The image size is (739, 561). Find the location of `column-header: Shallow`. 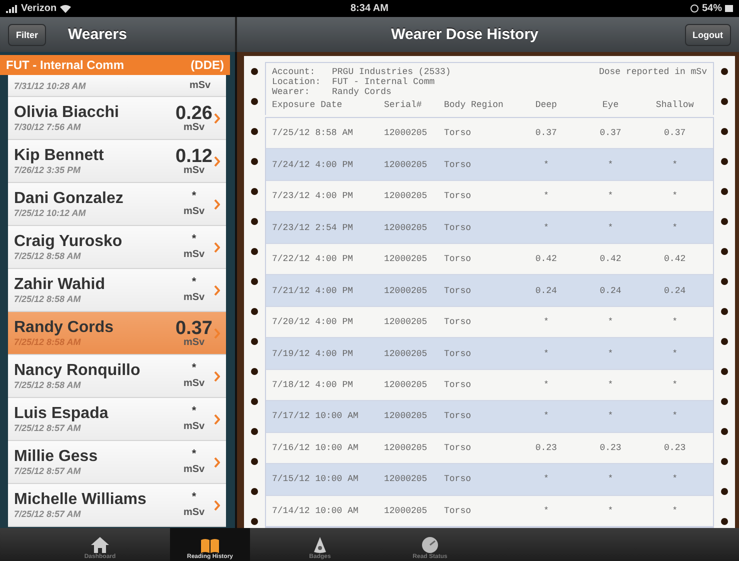

column-header: Shallow is located at coordinates (674, 105).